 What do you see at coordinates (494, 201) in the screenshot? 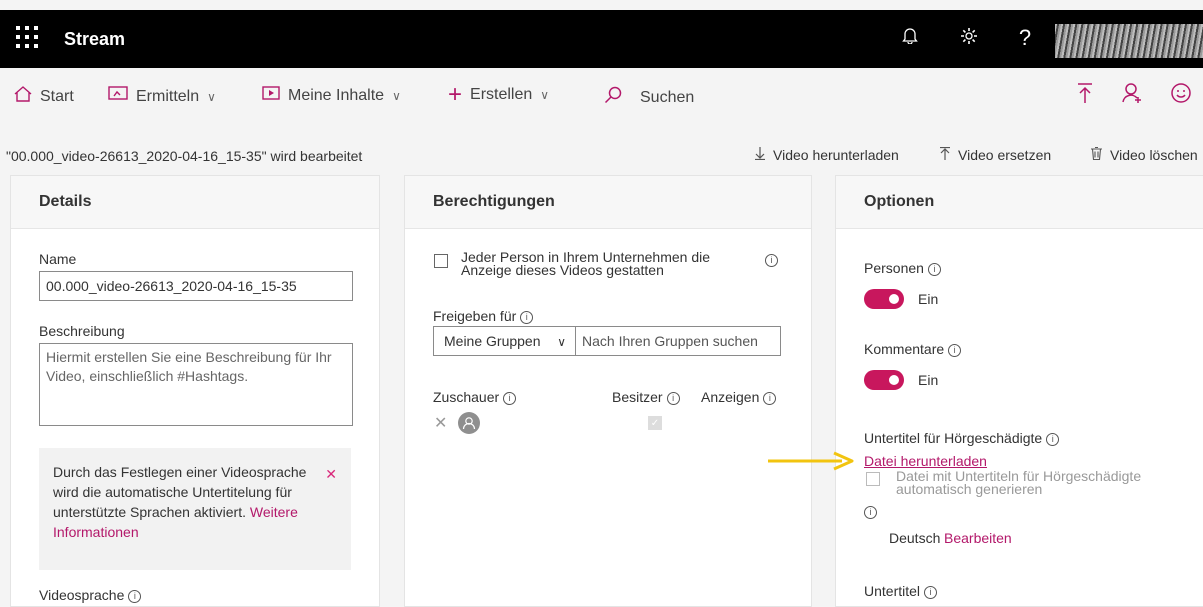
I see `permissions-heading: Berechtigungen` at bounding box center [494, 201].